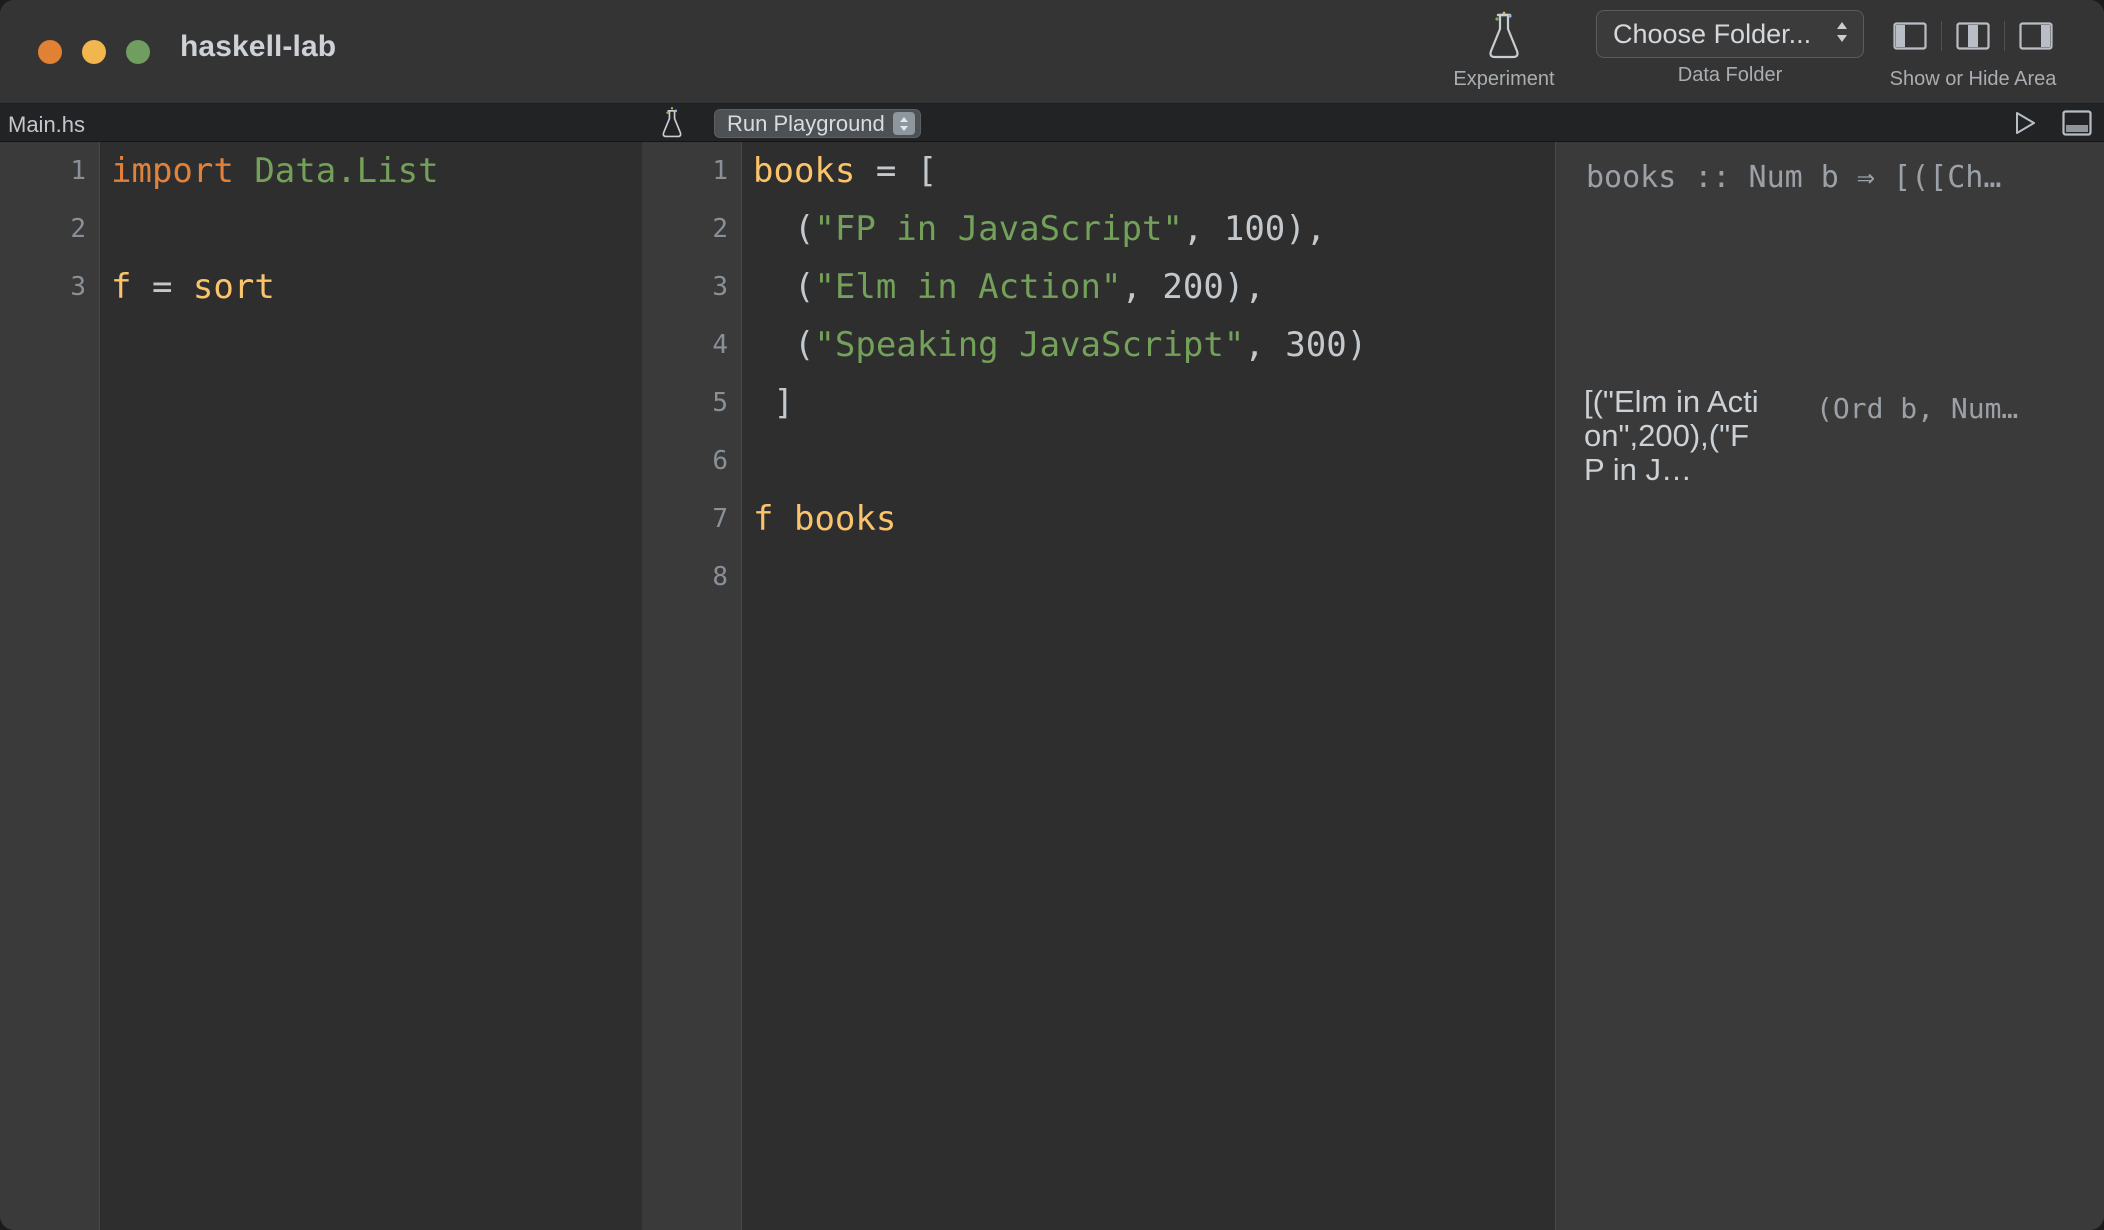 The image size is (2104, 1230). Describe the element at coordinates (720, 577) in the screenshot. I see `line-number: 8` at that location.